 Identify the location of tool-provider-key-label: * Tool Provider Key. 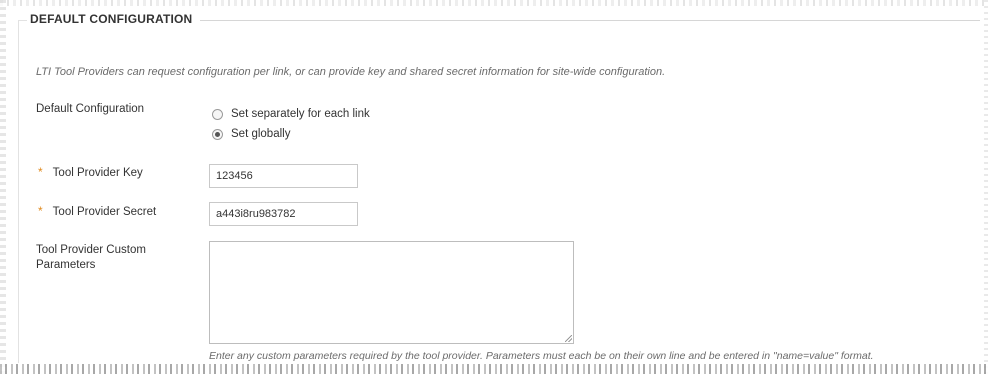
(90, 172).